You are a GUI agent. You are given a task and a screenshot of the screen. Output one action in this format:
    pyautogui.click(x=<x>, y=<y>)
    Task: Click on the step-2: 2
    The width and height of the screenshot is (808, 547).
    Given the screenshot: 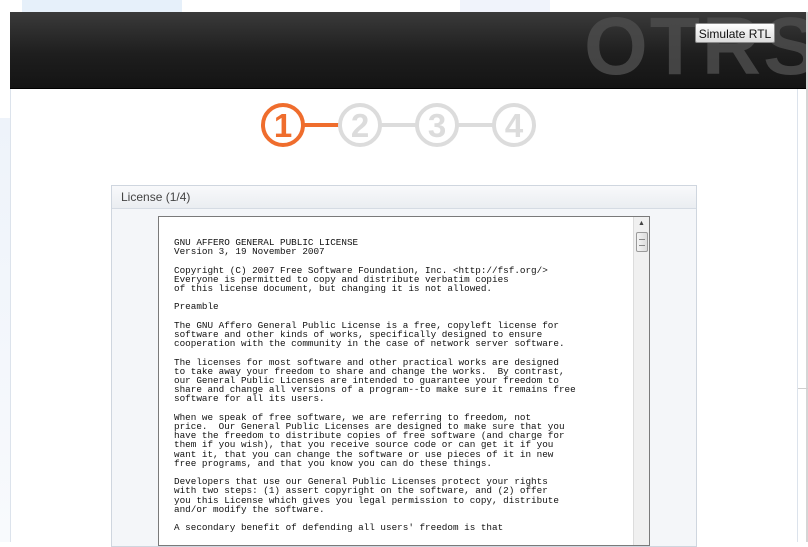 What is the action you would take?
    pyautogui.click(x=360, y=125)
    